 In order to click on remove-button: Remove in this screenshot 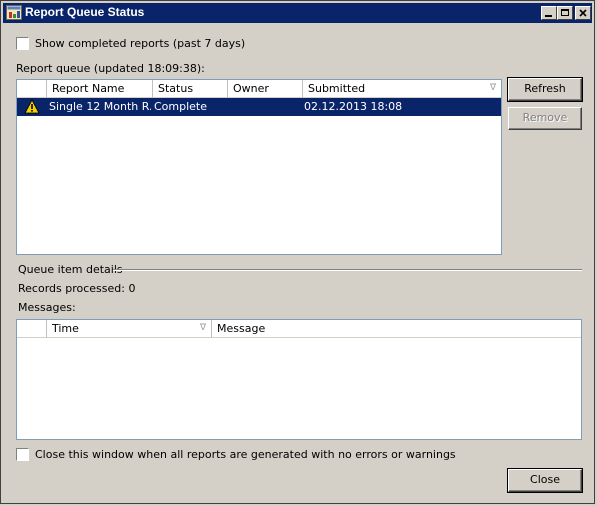, I will do `click(545, 118)`.